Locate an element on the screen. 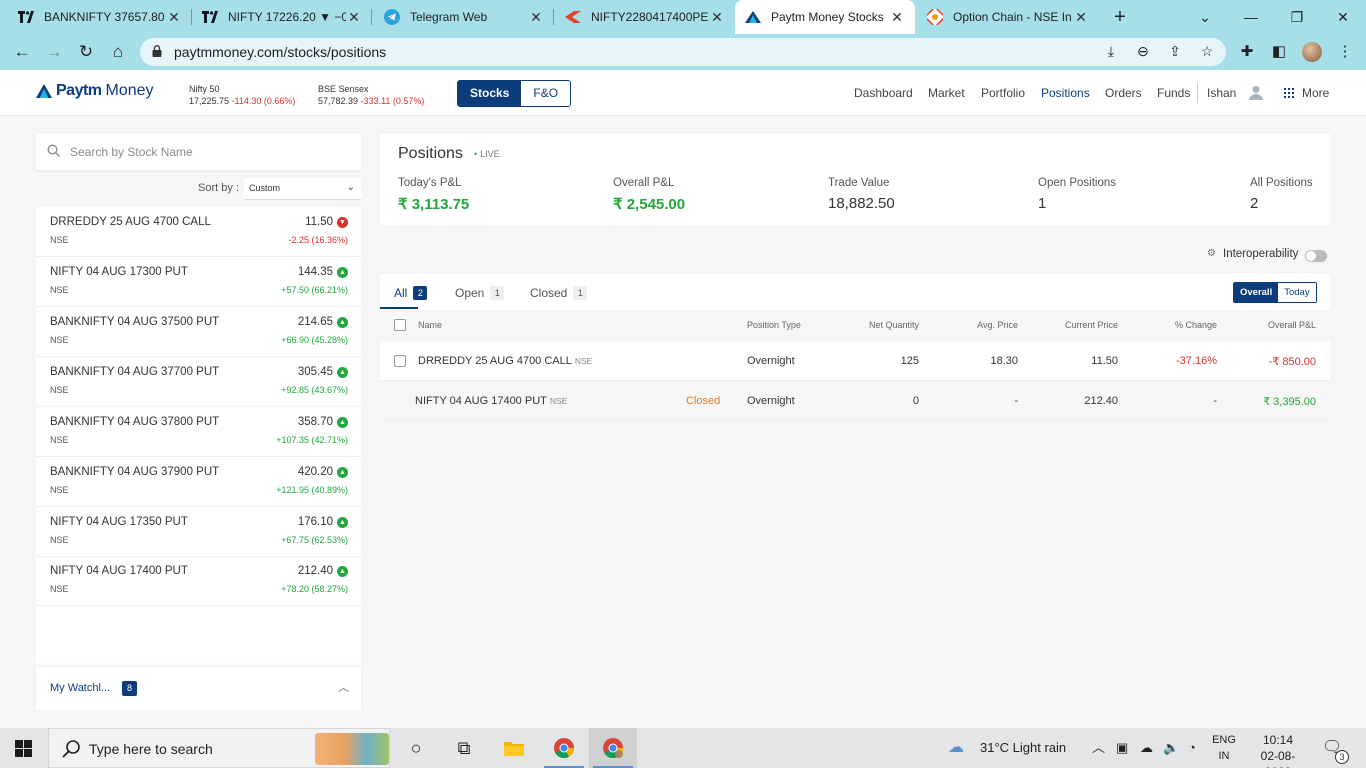 Image resolution: width=1366 pixels, height=768 pixels. minimize-button: — is located at coordinates (1251, 17).